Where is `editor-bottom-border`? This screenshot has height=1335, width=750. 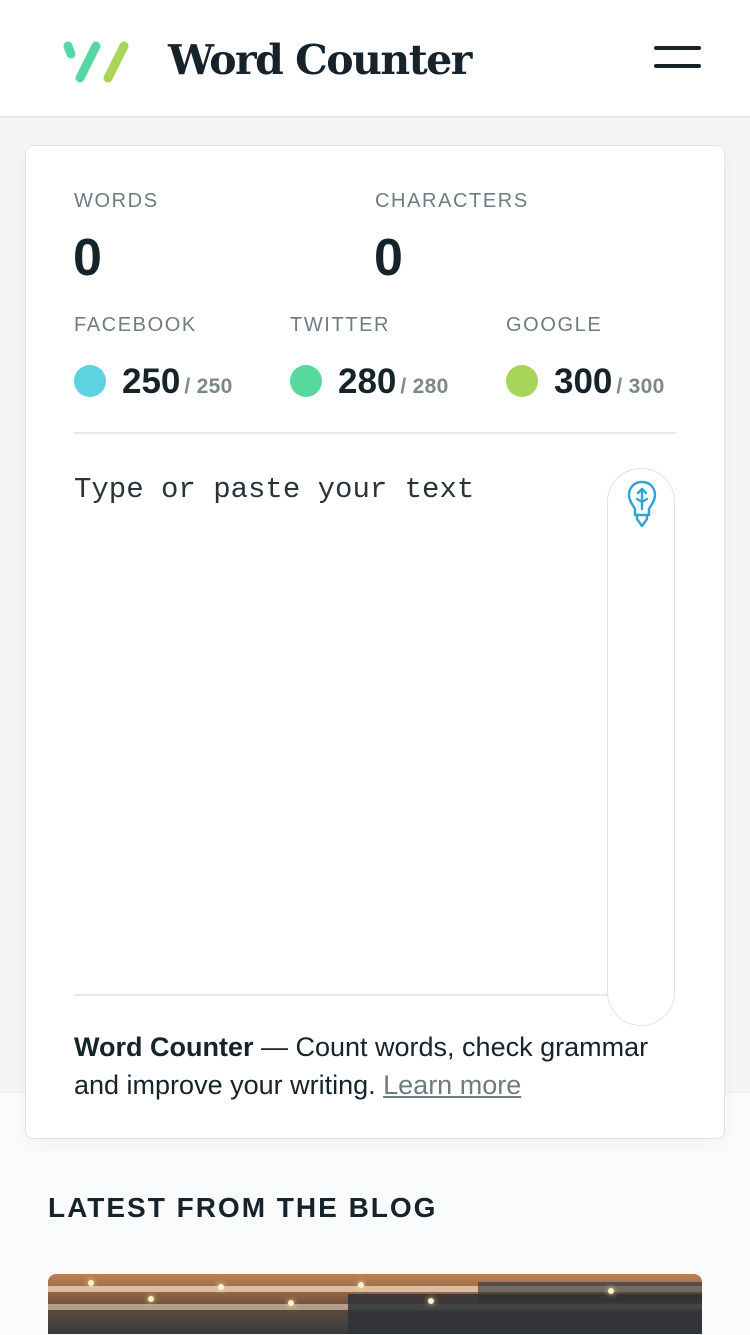 editor-bottom-border is located at coordinates (341, 995).